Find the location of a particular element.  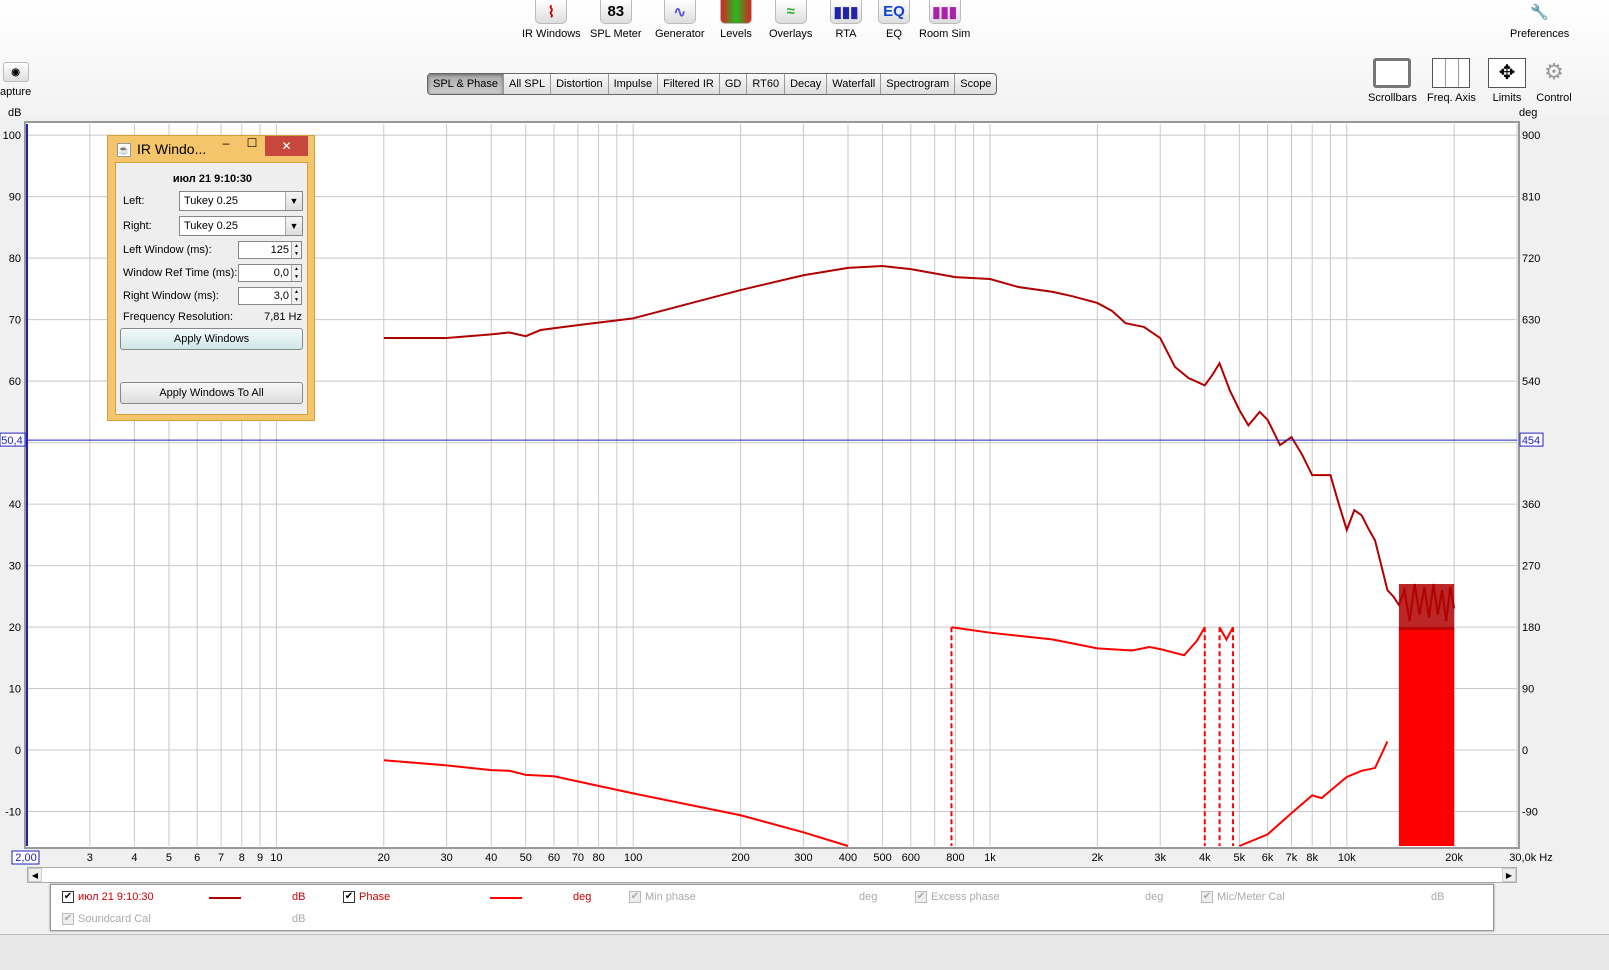

ref-time-value: 0,0 is located at coordinates (281, 273).